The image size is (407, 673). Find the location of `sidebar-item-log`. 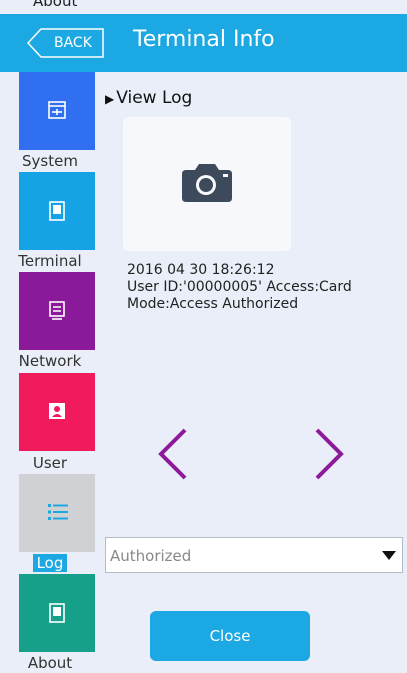

sidebar-item-log is located at coordinates (57, 513).